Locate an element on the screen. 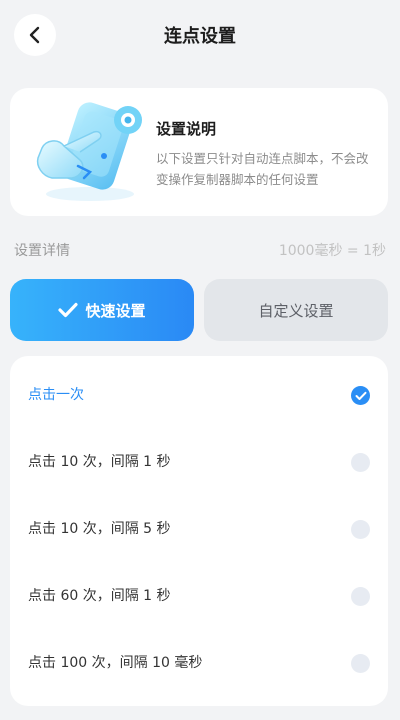 The height and width of the screenshot is (720, 400). tap-hand-illustration is located at coordinates (86, 151).